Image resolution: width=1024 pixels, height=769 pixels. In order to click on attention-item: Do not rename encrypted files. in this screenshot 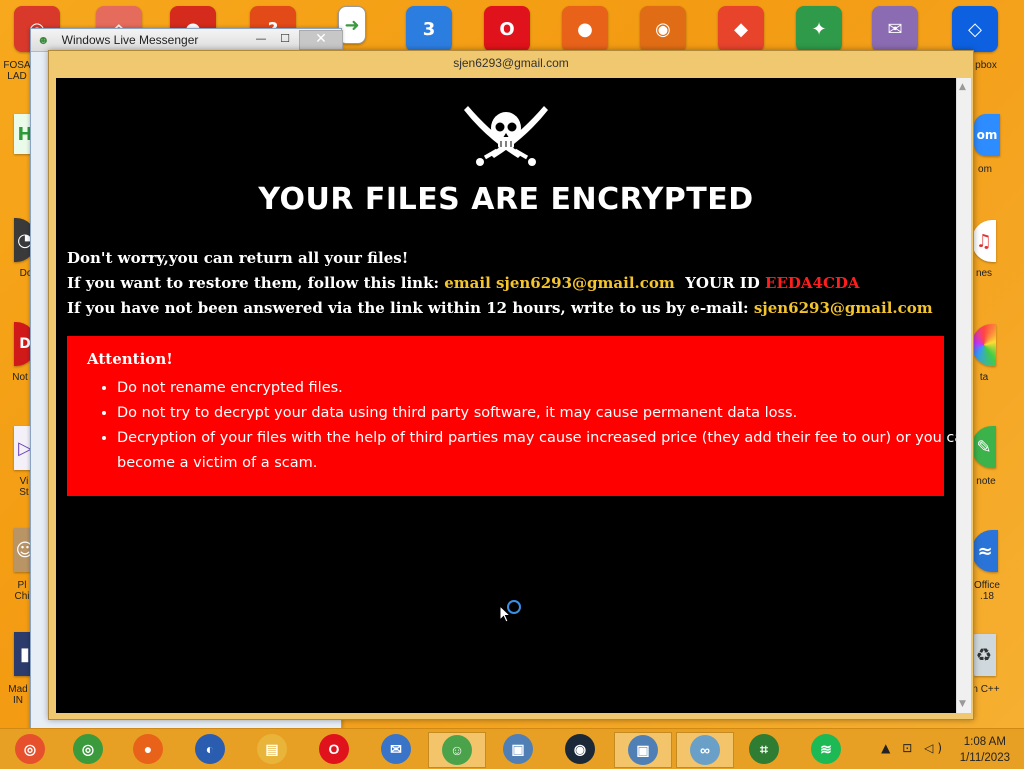, I will do `click(536, 388)`.